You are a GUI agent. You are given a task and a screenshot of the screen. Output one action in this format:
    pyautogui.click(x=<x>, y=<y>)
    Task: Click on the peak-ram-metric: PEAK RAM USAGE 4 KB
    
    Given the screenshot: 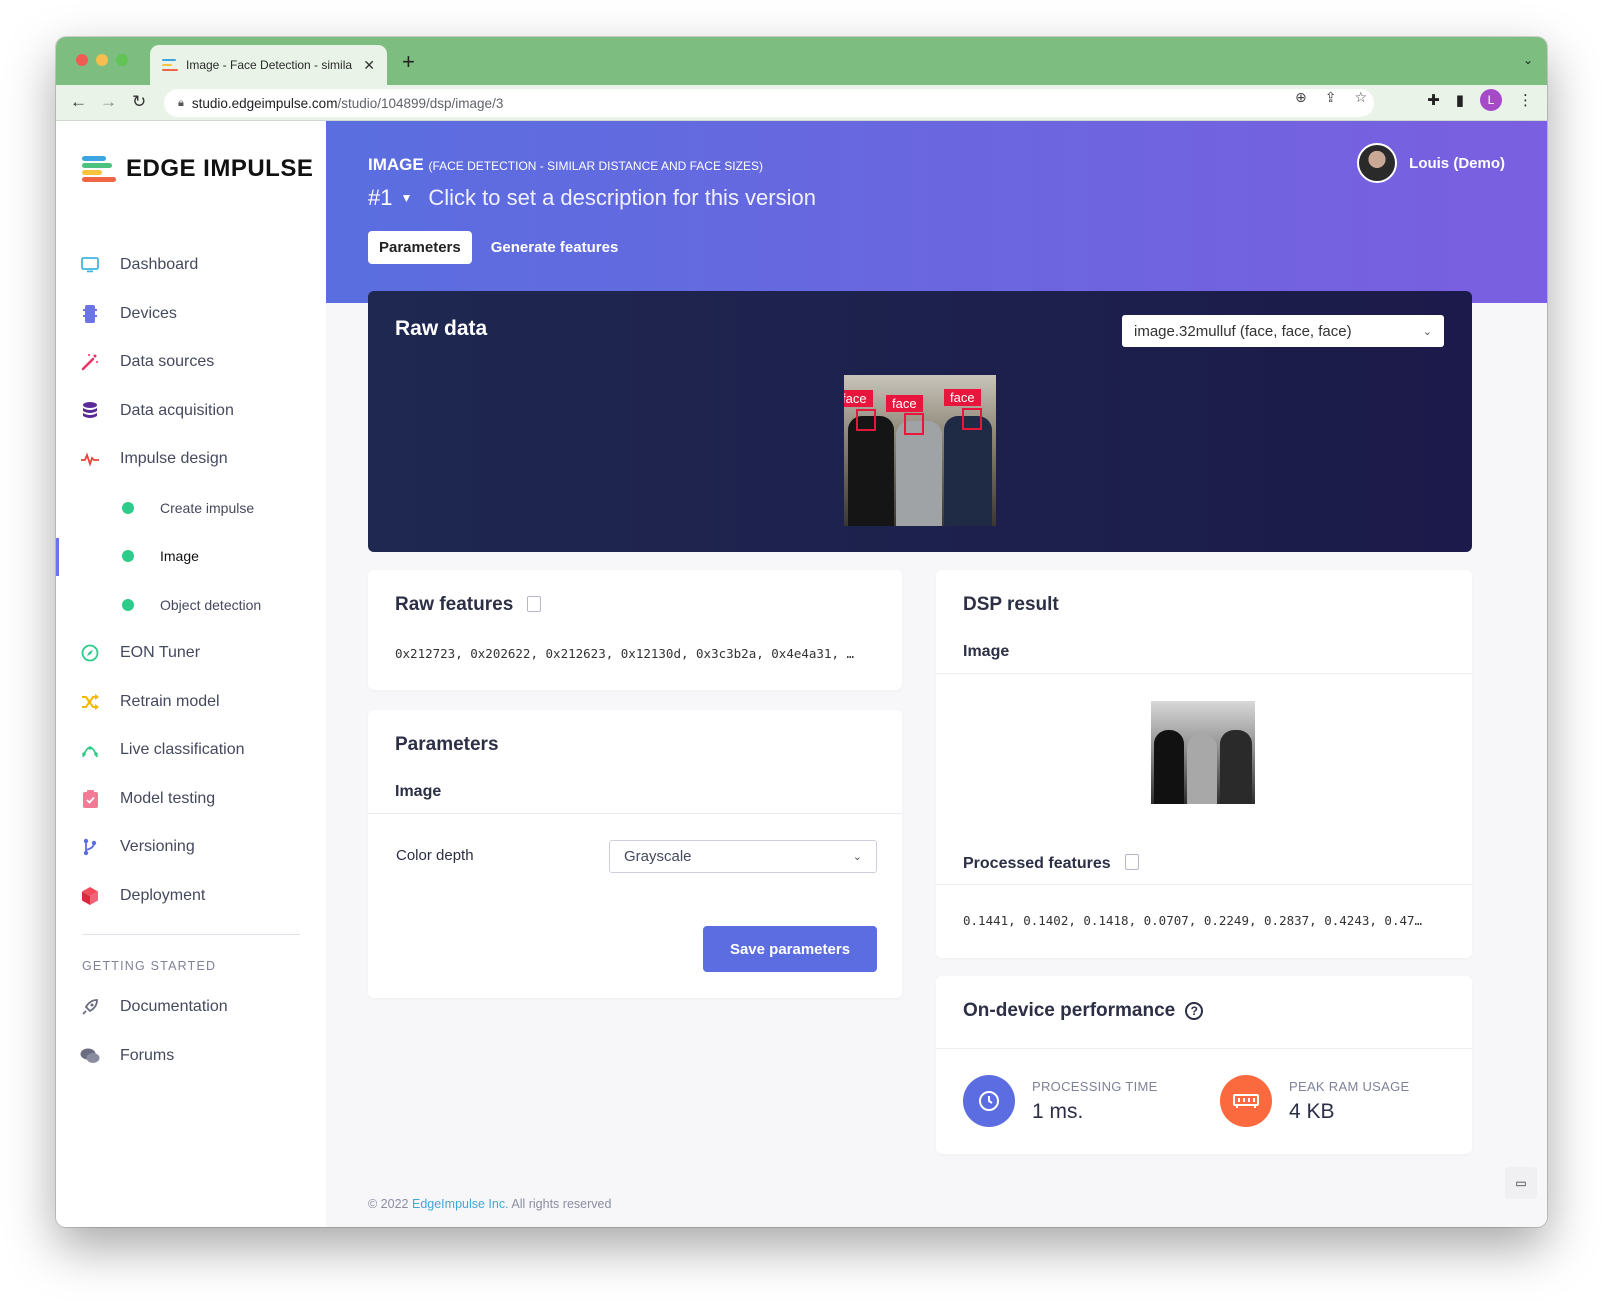 What is the action you would take?
    pyautogui.click(x=1315, y=1101)
    